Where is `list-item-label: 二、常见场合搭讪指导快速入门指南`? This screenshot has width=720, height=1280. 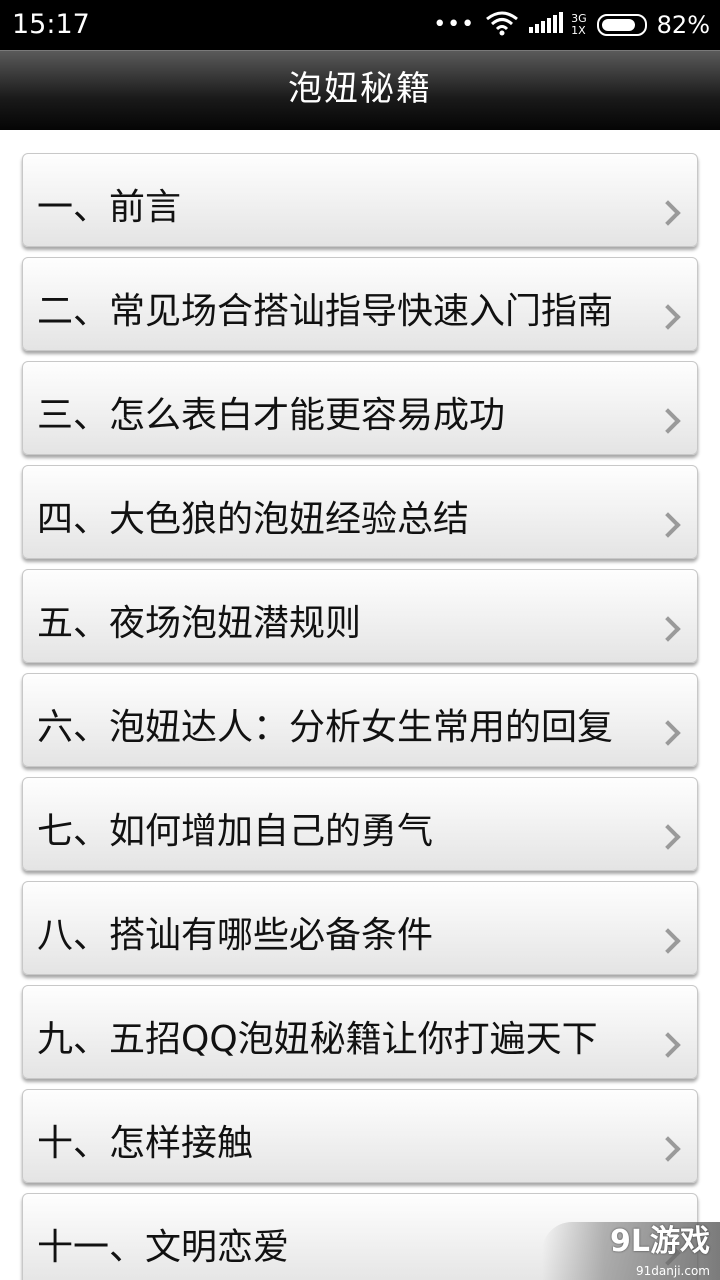
list-item-label: 二、常见场合搭讪指导快速入门指南 is located at coordinates (325, 311).